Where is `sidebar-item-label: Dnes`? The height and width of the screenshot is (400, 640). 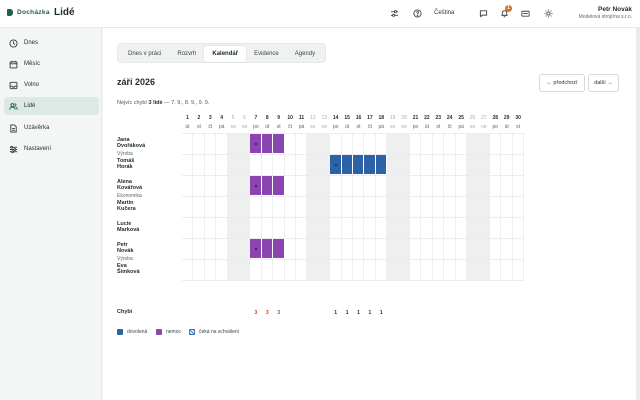
sidebar-item-label: Dnes is located at coordinates (31, 43).